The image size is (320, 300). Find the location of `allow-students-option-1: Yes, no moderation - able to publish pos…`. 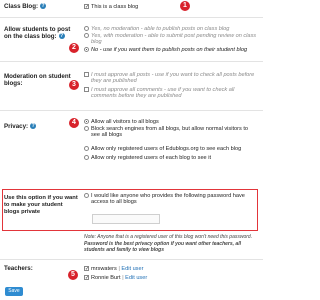

allow-students-option-1: Yes, no moderation - able to publish pos… is located at coordinates (172, 29).